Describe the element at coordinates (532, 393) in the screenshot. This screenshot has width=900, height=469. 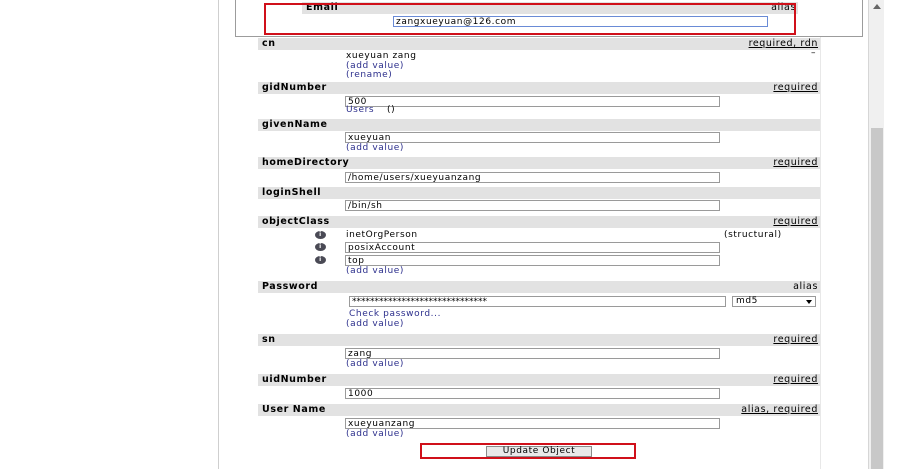
I see `uidnumber-input: 1000` at that location.